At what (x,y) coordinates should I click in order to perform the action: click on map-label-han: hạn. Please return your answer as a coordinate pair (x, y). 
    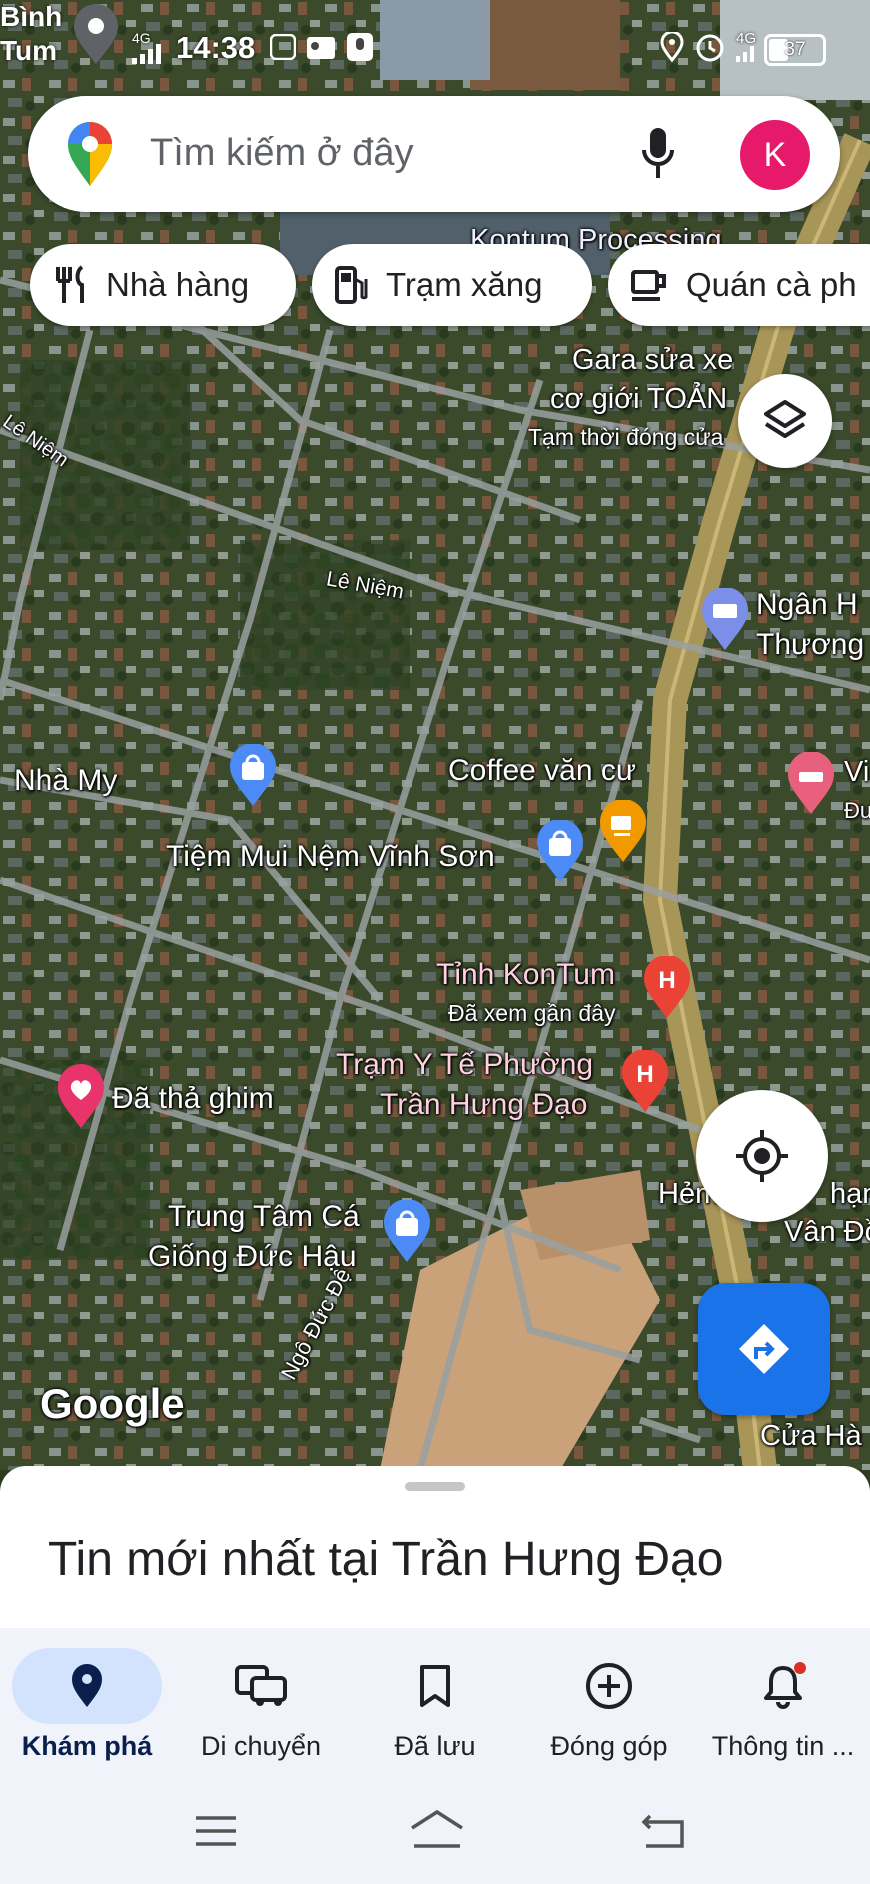
    Looking at the image, I should click on (850, 1194).